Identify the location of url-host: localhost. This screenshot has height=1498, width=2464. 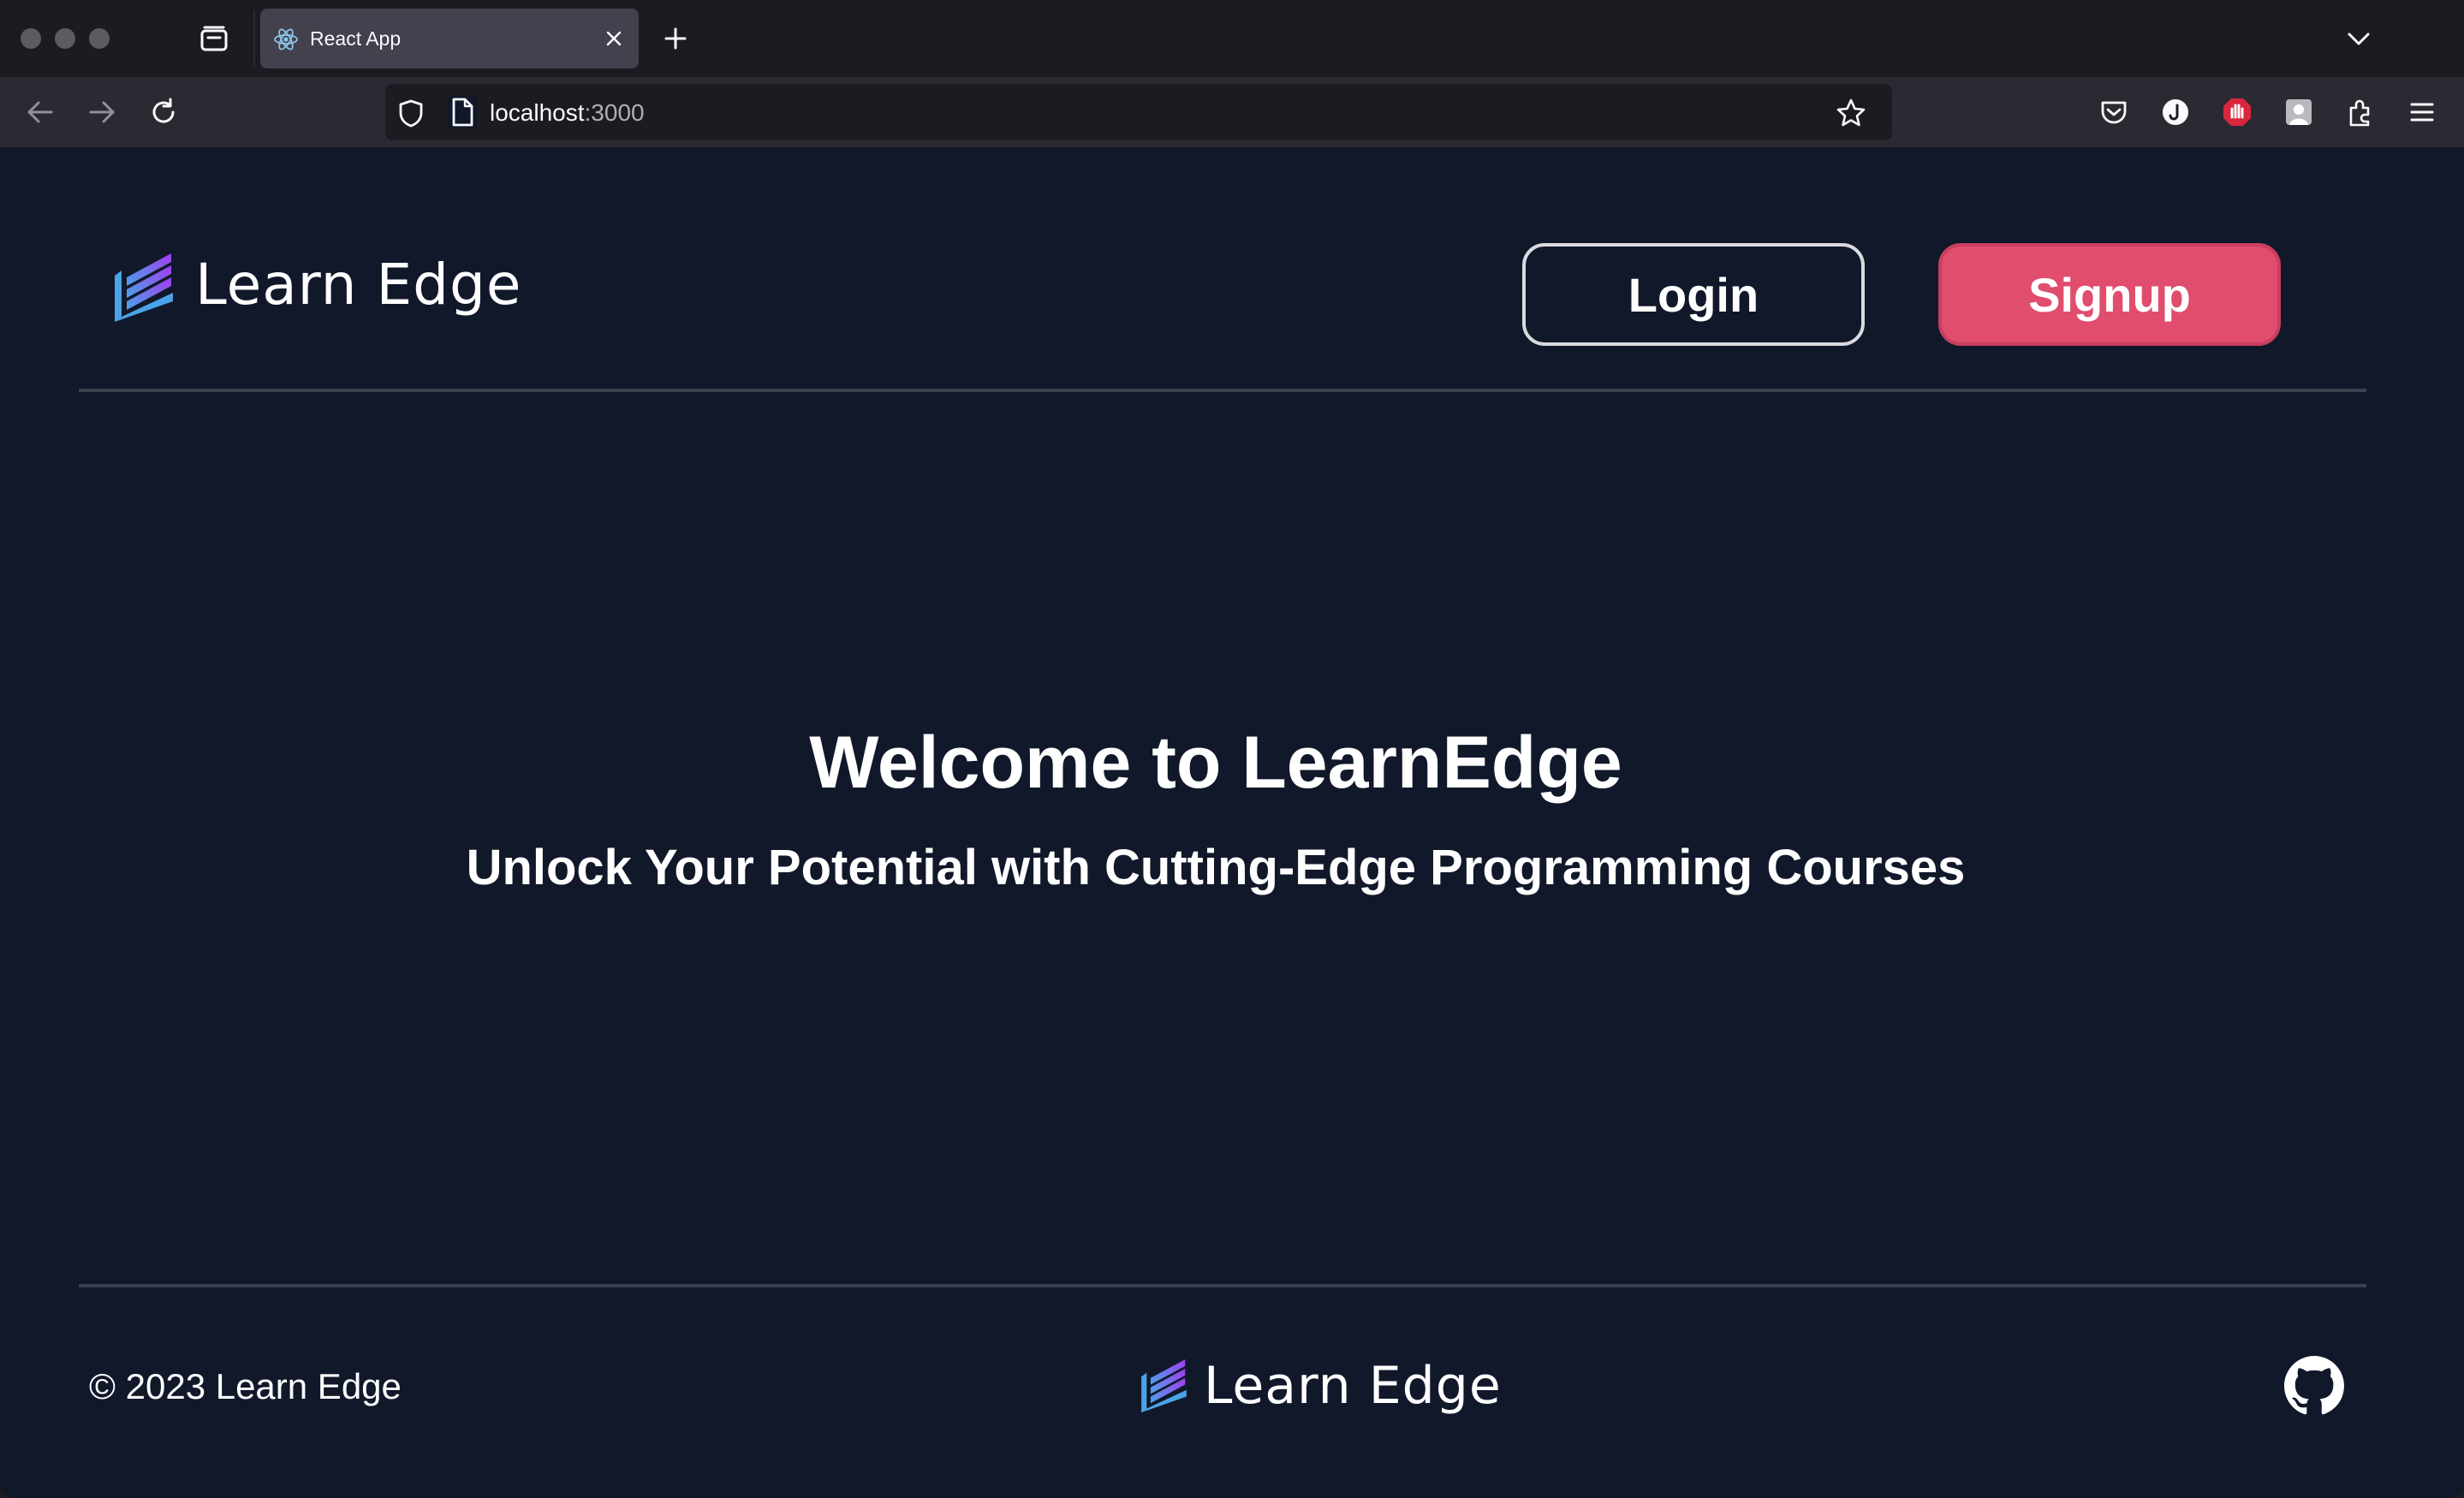
(538, 112).